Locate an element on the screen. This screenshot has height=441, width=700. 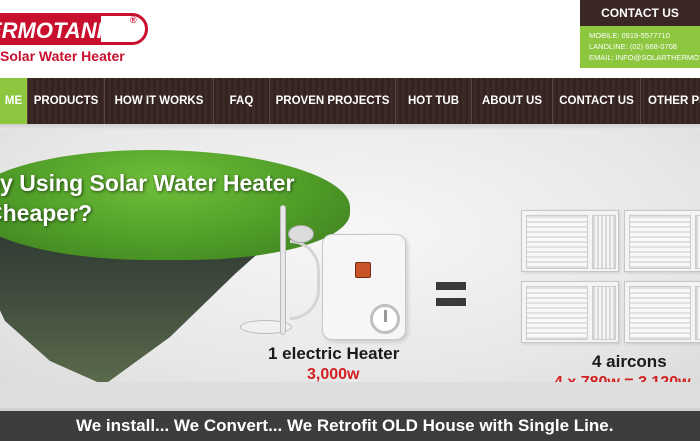
aircon-wattage: 4 x 780w = 3,120w is located at coordinates (622, 378).